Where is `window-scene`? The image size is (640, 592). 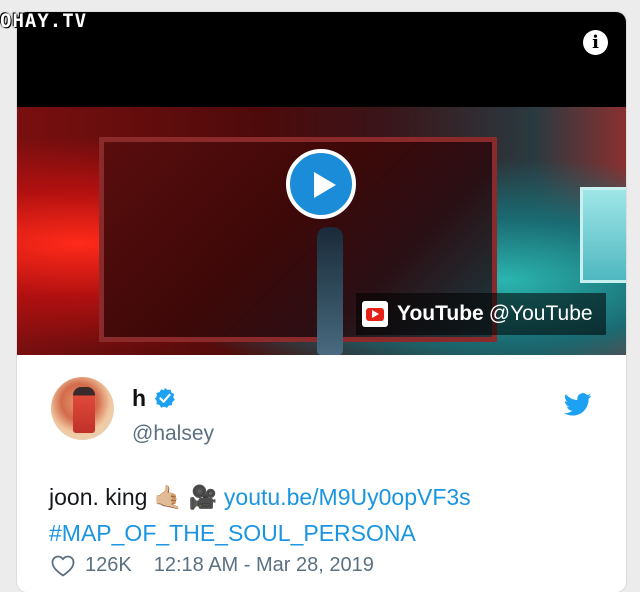 window-scene is located at coordinates (603, 235).